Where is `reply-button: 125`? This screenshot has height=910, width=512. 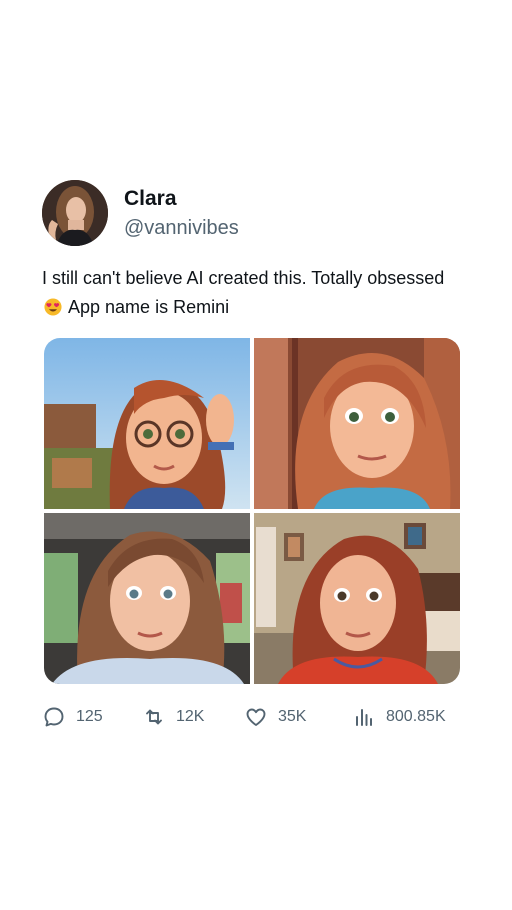
reply-button: 125 is located at coordinates (92, 717).